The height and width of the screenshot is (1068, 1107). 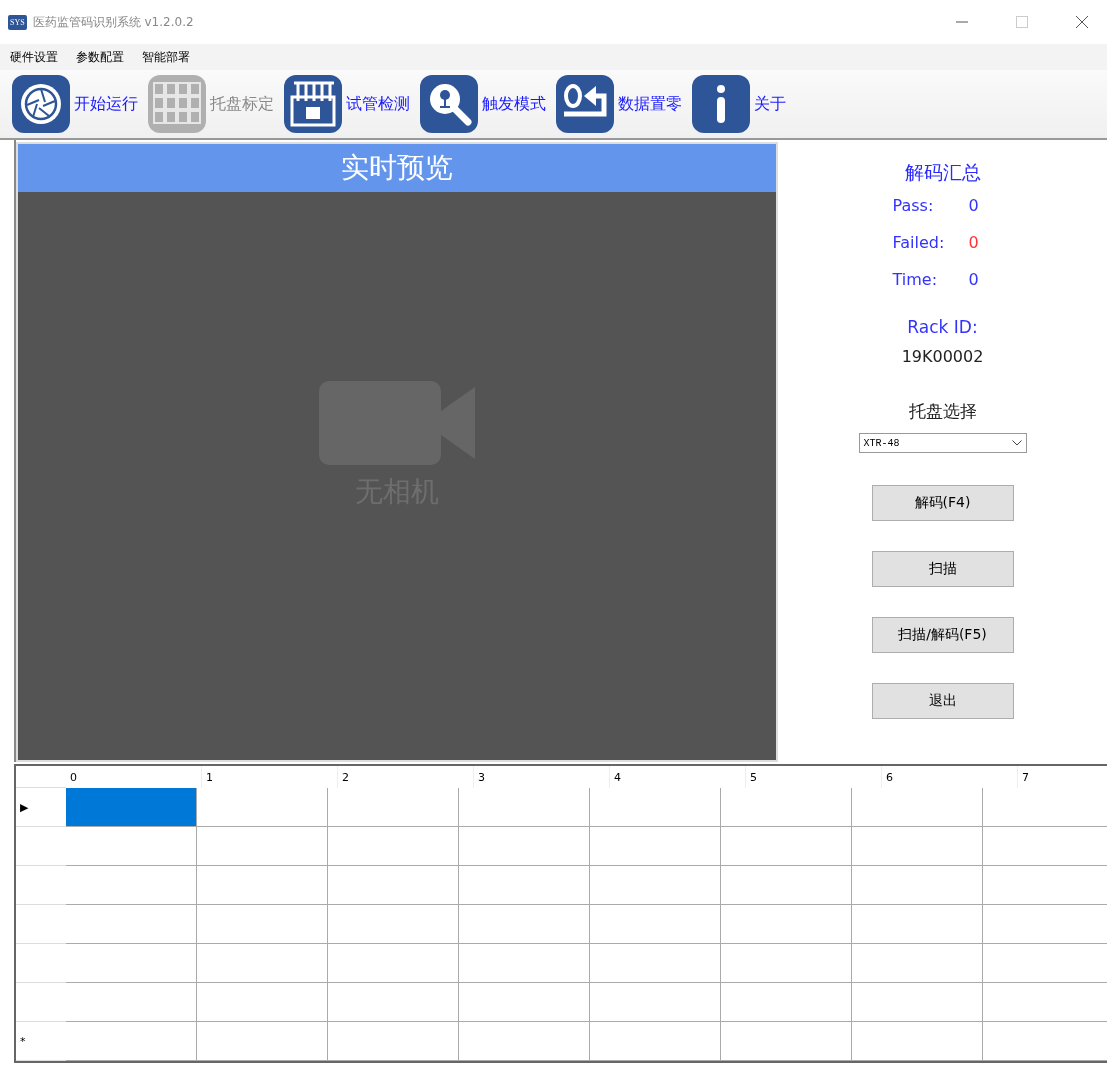 What do you see at coordinates (41, 104) in the screenshot?
I see `aperture-icon` at bounding box center [41, 104].